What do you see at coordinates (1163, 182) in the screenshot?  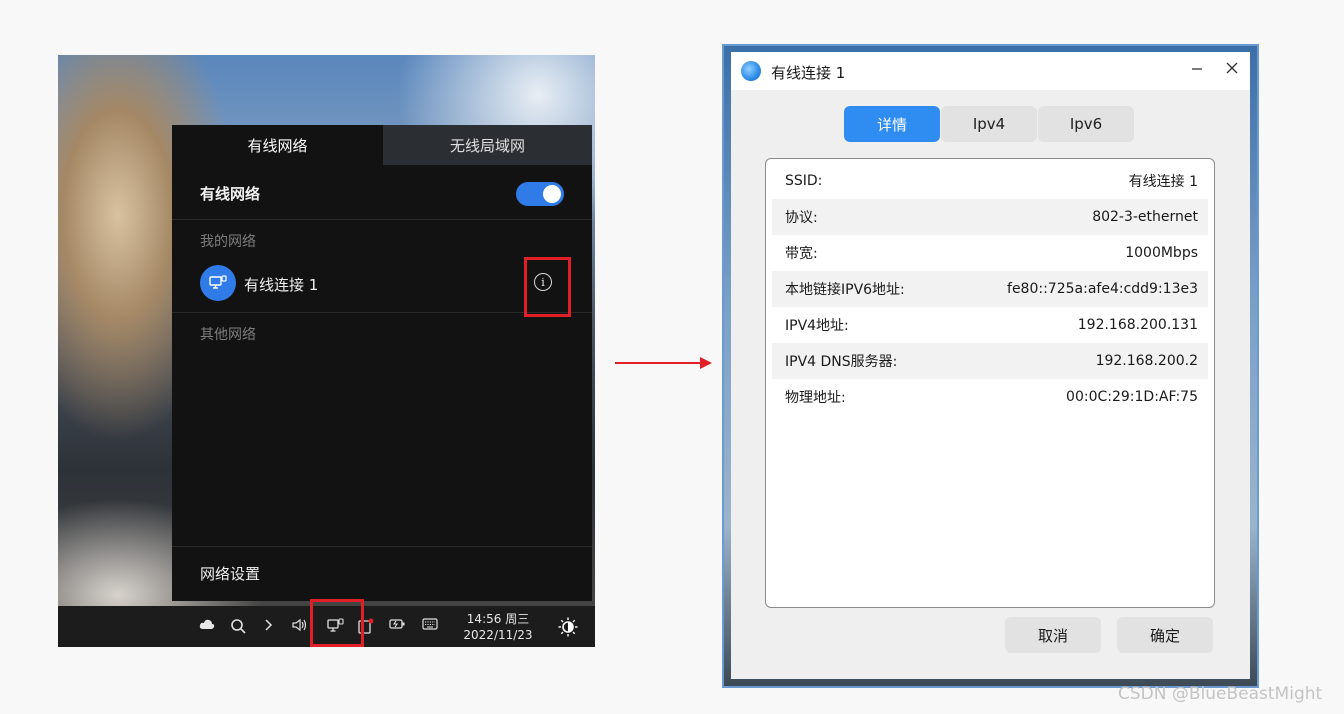 I see `detail-value: 有线连接 1` at bounding box center [1163, 182].